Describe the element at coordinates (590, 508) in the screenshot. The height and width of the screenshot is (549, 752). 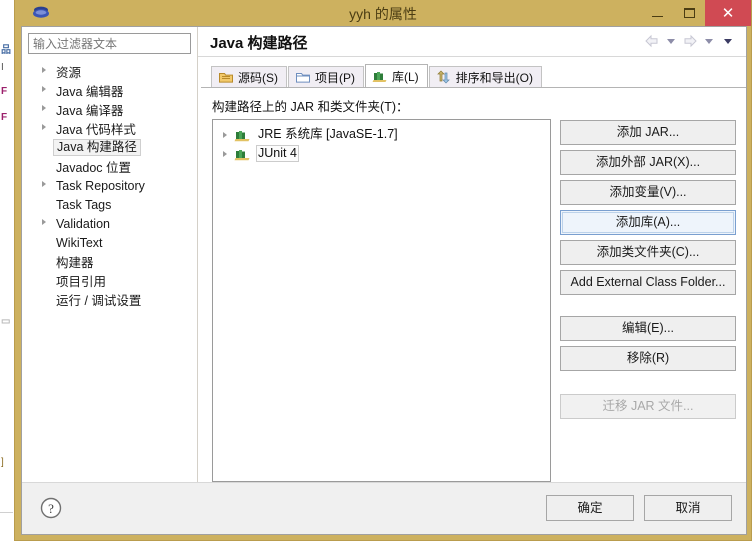
I see `ok-button: 确定` at that location.